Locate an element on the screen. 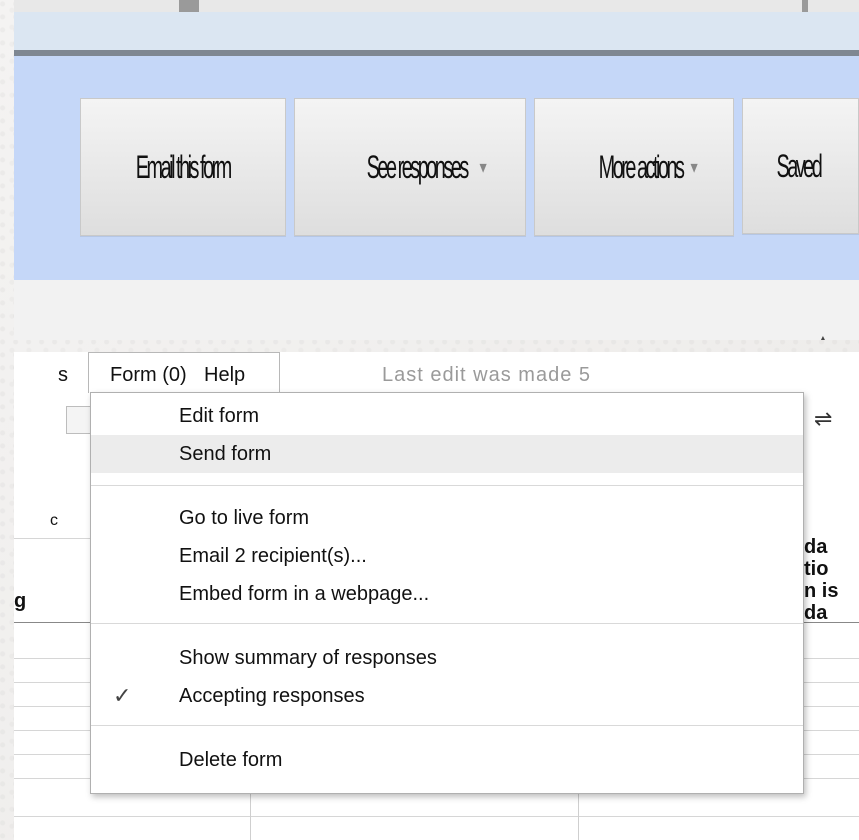  see-responses-button: See responses ▾ is located at coordinates (410, 167).